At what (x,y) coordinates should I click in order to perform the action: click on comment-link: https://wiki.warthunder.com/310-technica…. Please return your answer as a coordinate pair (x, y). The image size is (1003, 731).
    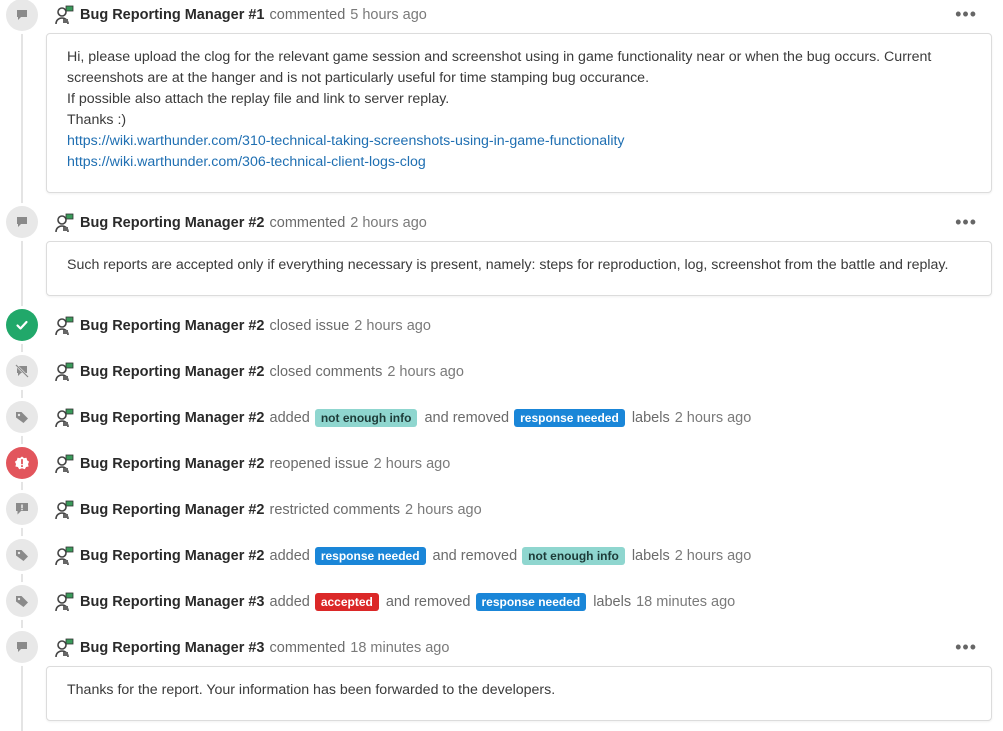
    Looking at the image, I should click on (519, 141).